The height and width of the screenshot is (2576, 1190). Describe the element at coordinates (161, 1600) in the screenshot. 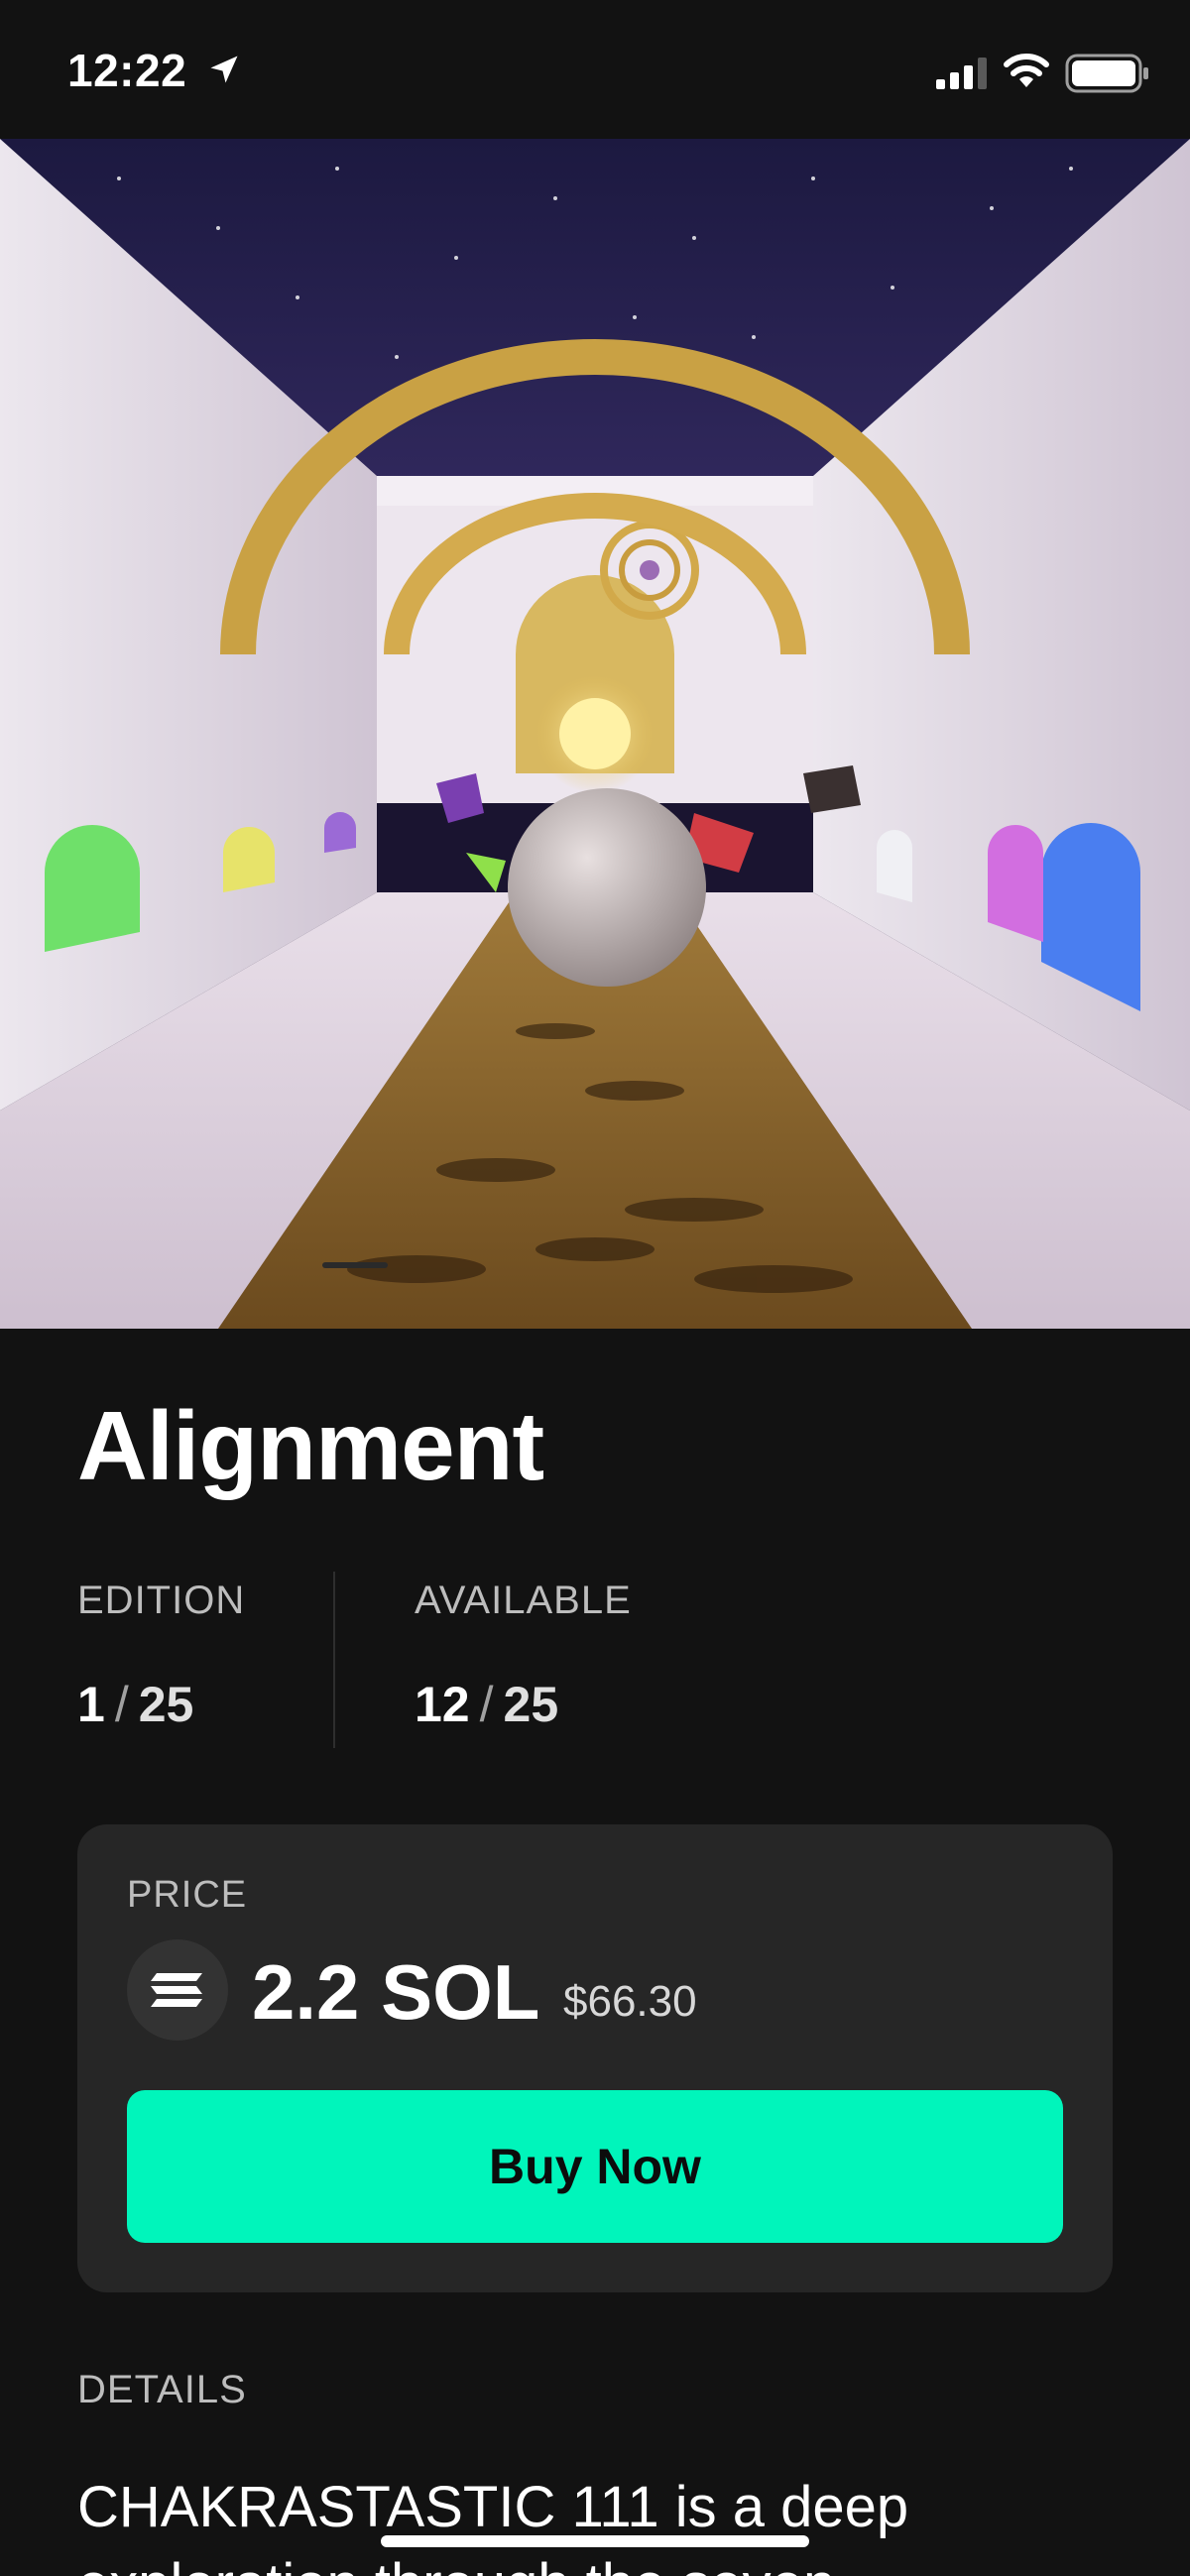

I see `edition-label: EDITION` at that location.